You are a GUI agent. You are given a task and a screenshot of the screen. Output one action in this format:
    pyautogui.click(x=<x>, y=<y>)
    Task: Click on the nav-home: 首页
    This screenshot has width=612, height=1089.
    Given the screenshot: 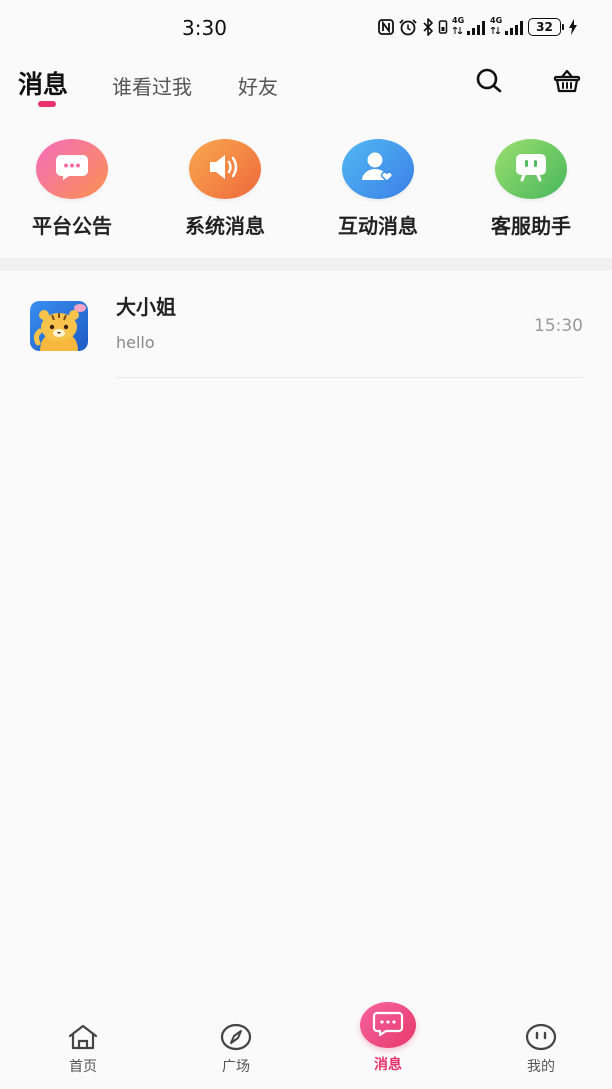 What is the action you would take?
    pyautogui.click(x=83, y=1044)
    